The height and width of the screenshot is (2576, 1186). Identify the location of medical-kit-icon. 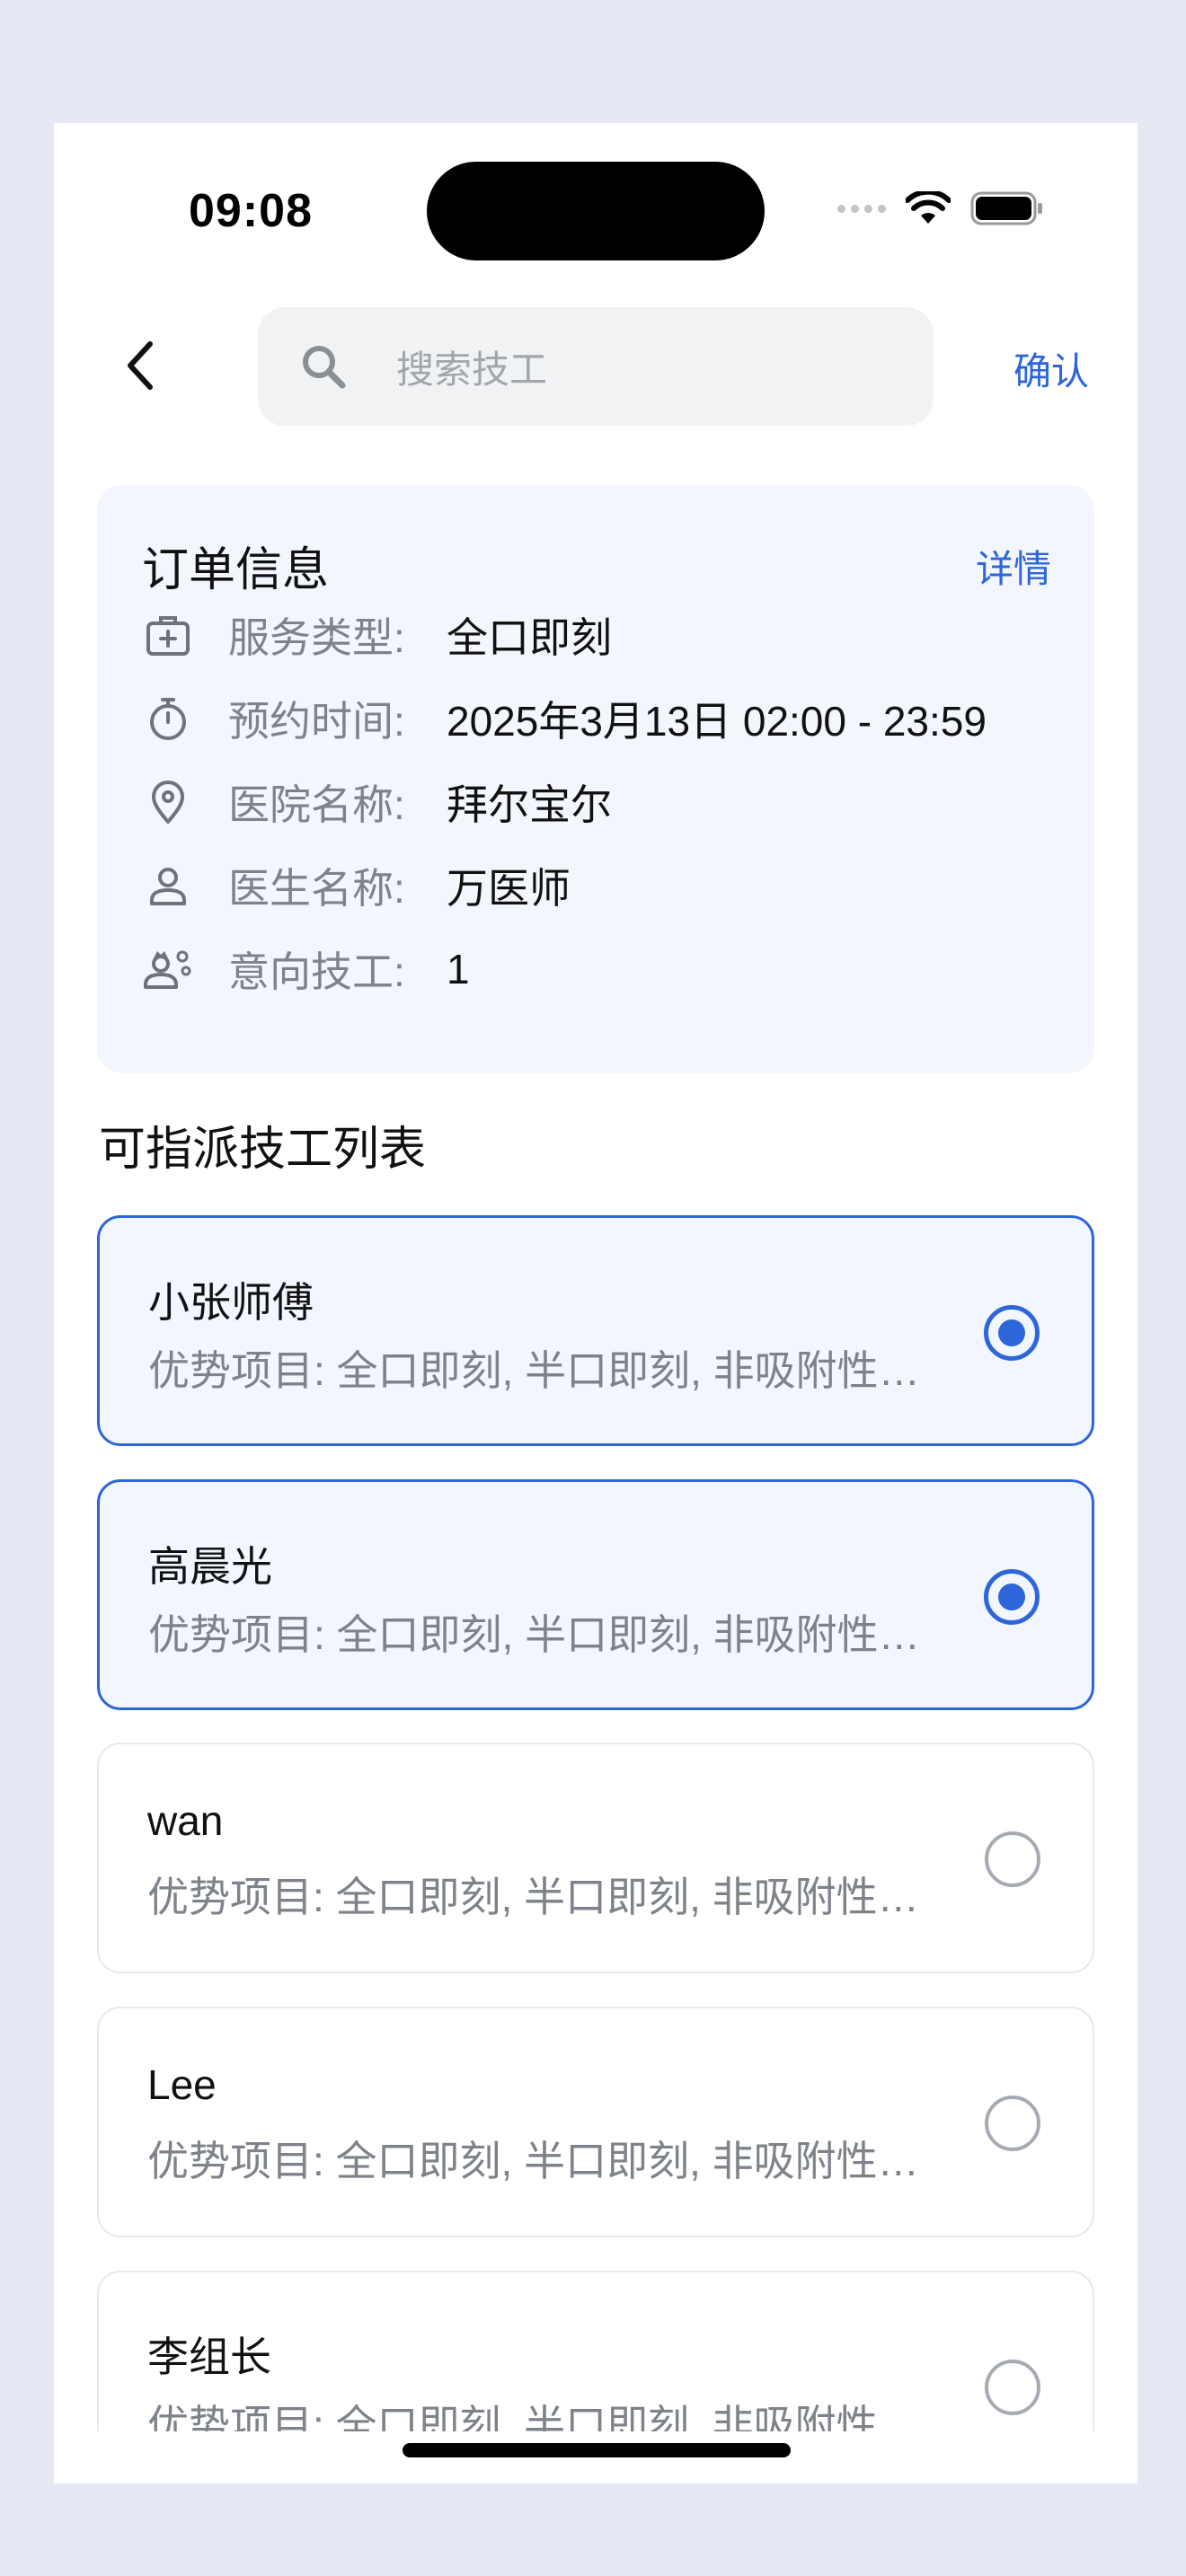
(168, 635).